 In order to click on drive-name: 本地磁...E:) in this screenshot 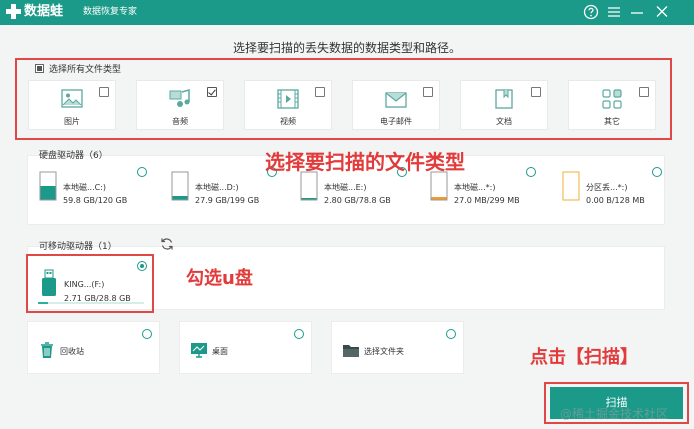, I will do `click(345, 187)`.